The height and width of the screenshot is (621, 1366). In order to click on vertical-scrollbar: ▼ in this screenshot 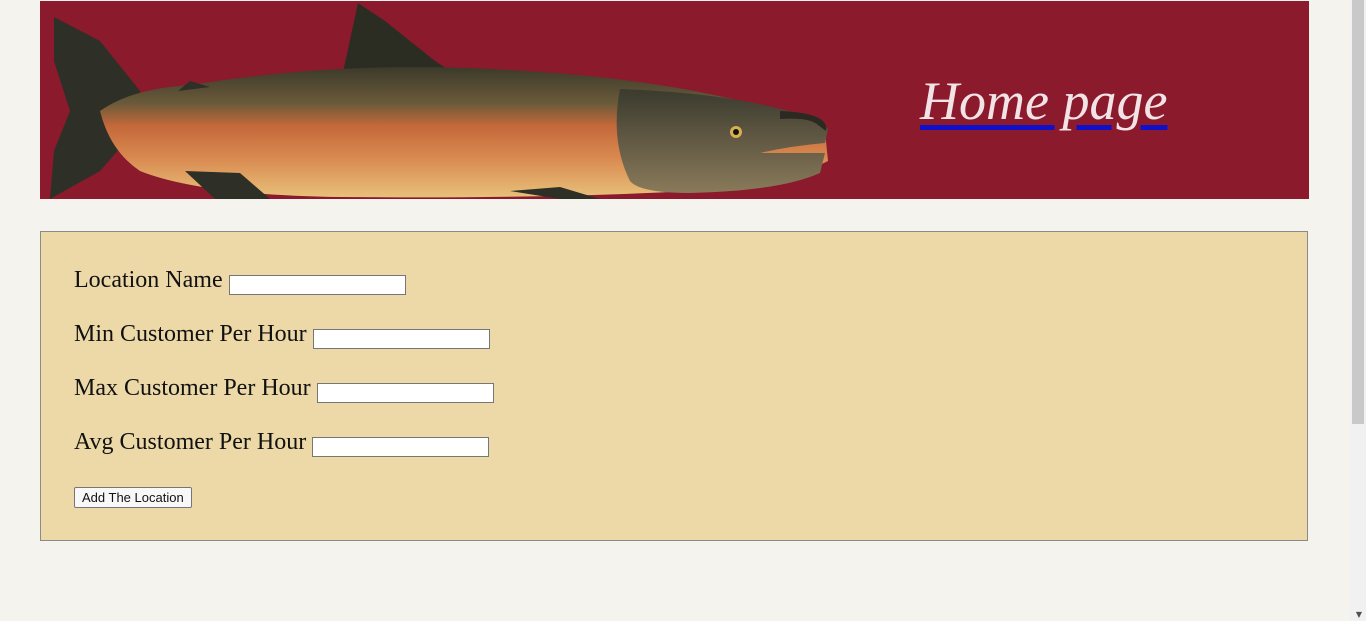, I will do `click(1358, 310)`.